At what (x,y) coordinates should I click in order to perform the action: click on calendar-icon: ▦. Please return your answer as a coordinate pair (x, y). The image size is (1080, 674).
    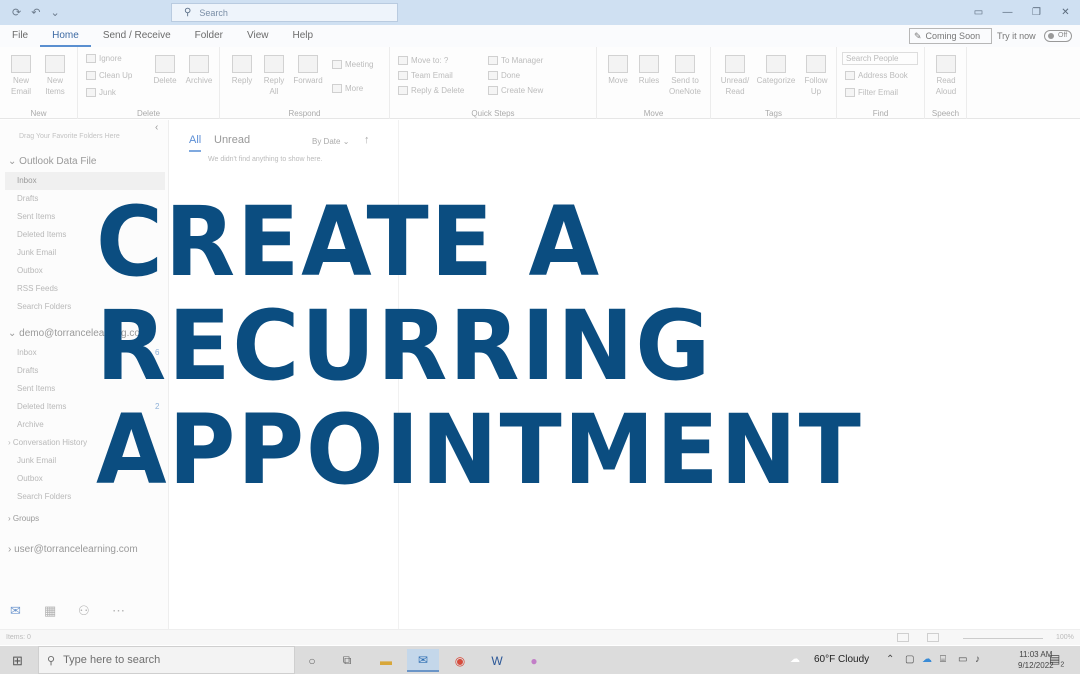
    Looking at the image, I should click on (50, 611).